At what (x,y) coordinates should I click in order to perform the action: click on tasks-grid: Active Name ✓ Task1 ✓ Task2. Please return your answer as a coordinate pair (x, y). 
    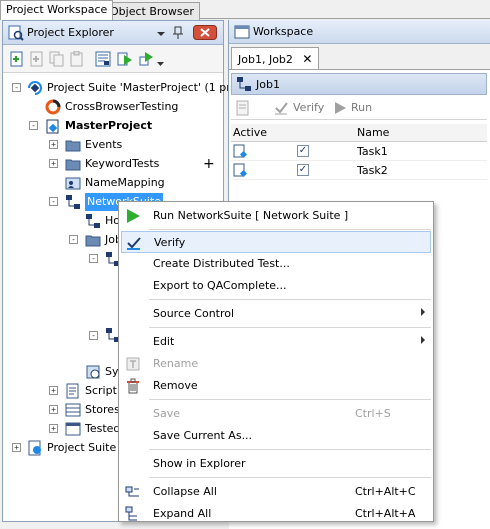
    Looking at the image, I should click on (359, 152).